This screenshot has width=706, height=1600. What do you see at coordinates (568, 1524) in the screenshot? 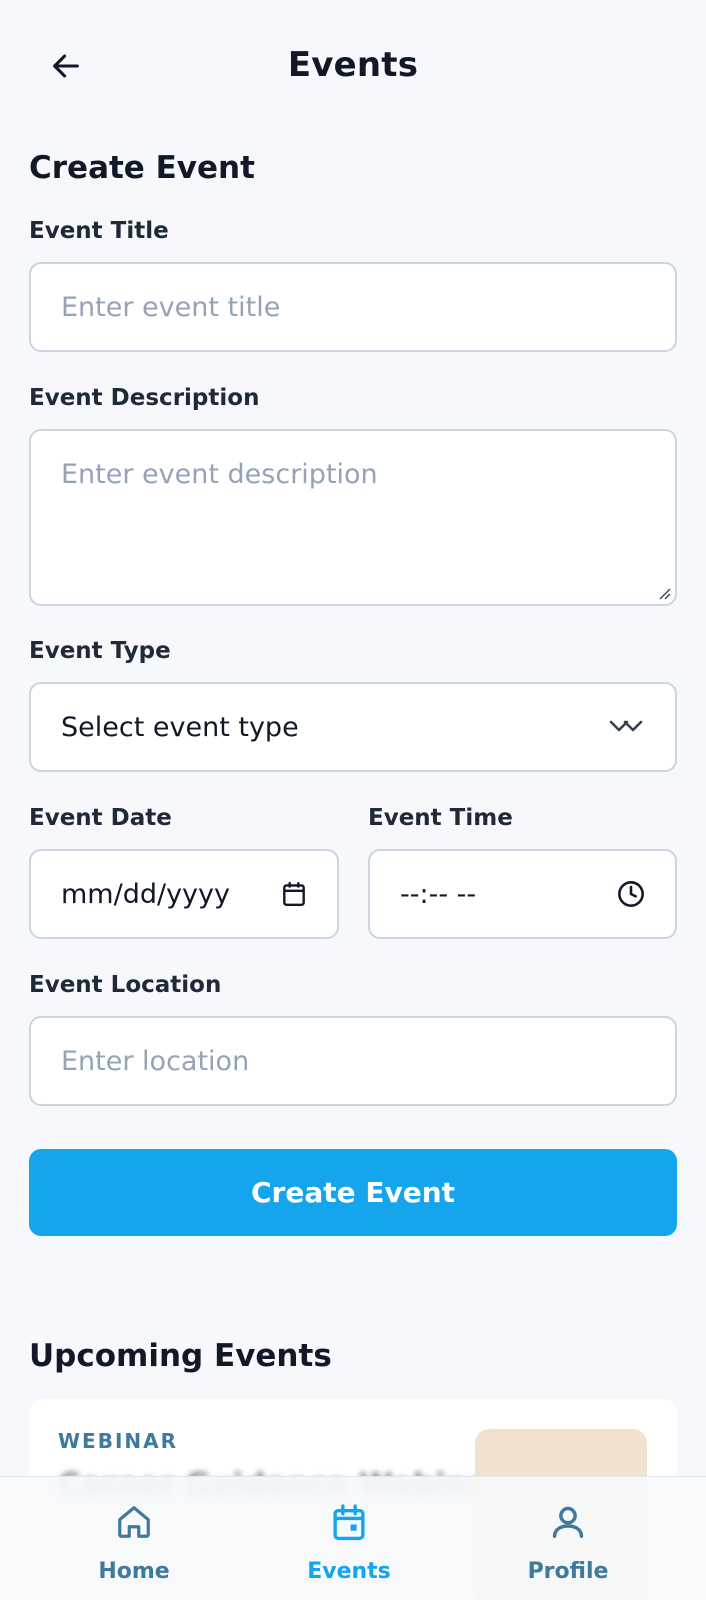
I see `user-icon` at bounding box center [568, 1524].